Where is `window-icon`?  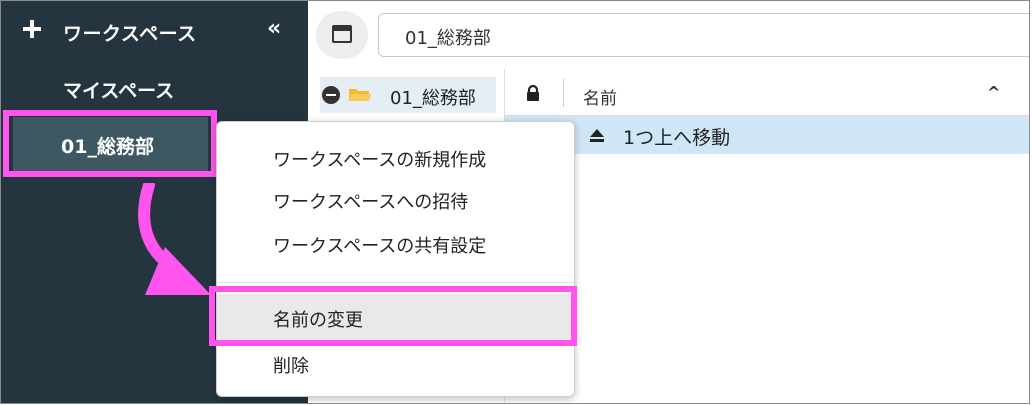 window-icon is located at coordinates (342, 34).